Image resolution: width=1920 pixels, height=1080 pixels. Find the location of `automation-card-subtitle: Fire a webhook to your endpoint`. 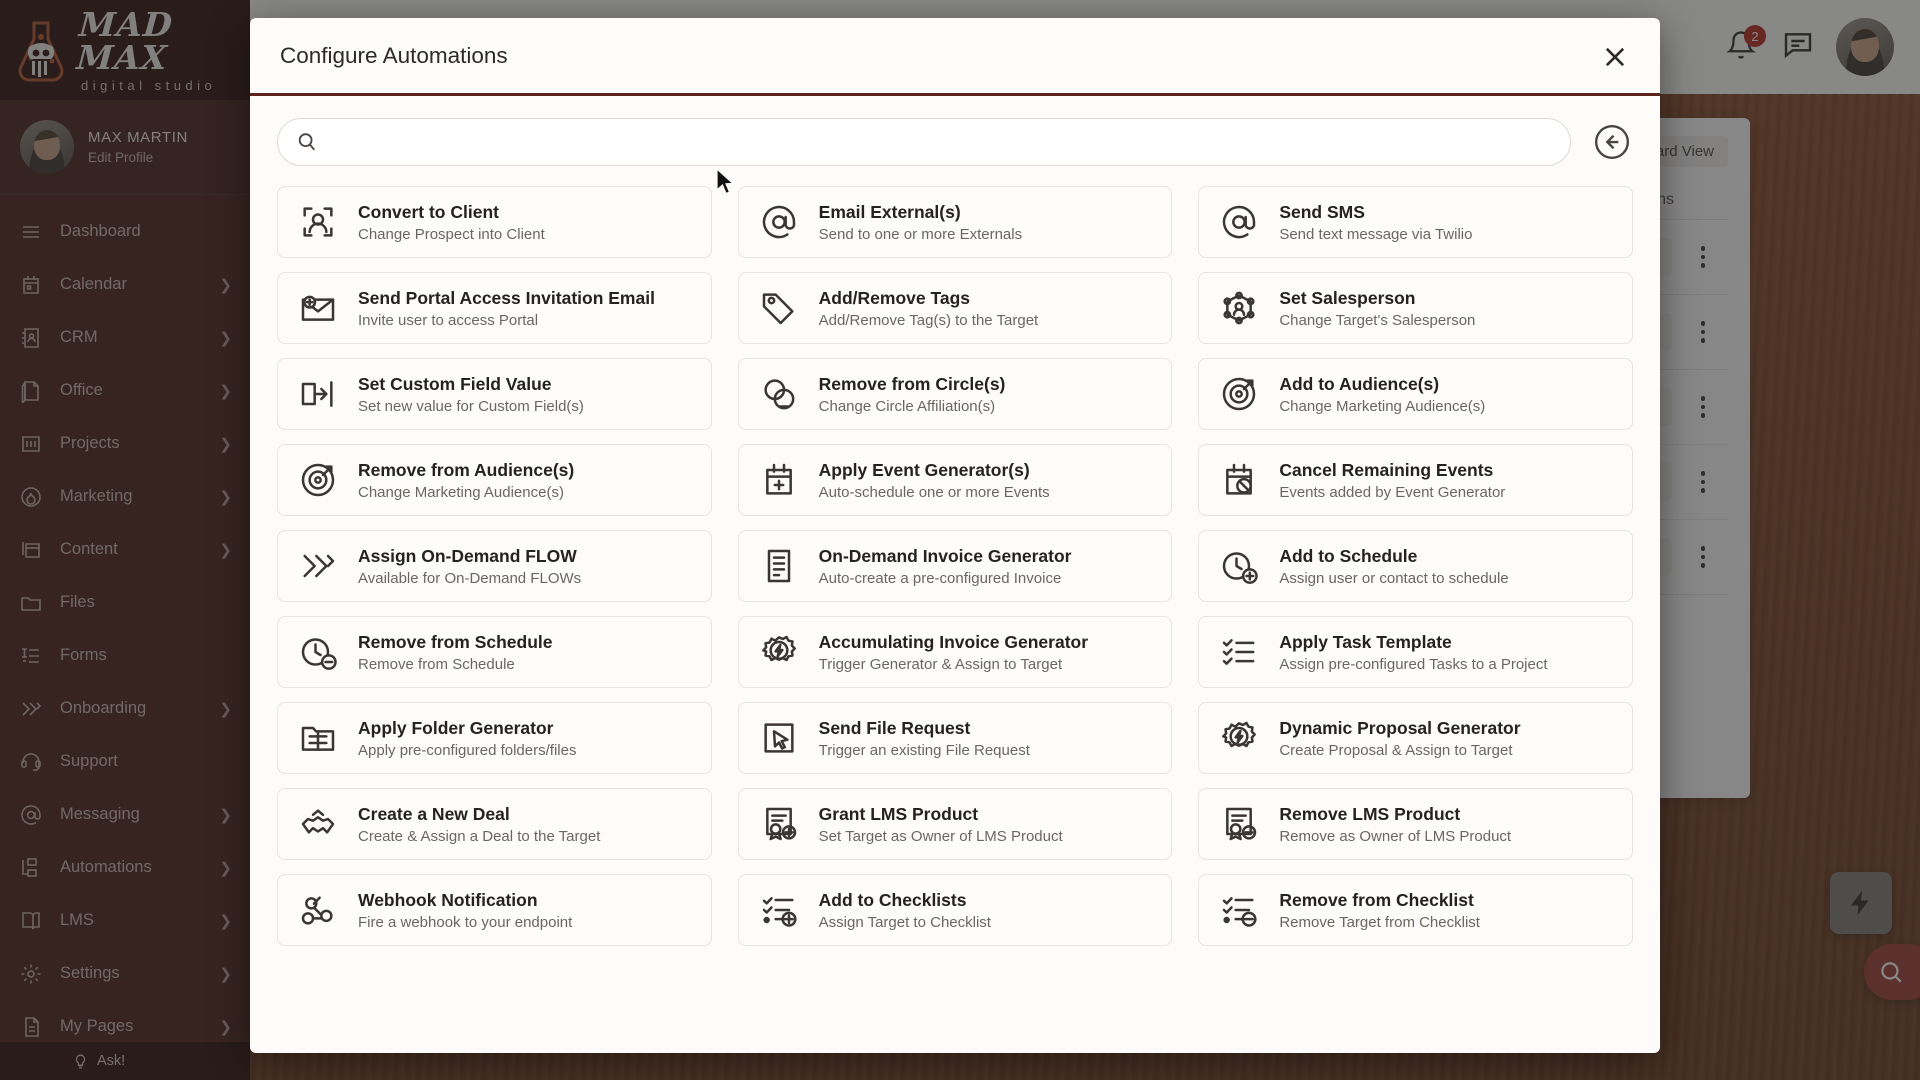

automation-card-subtitle: Fire a webhook to your endpoint is located at coordinates (465, 922).